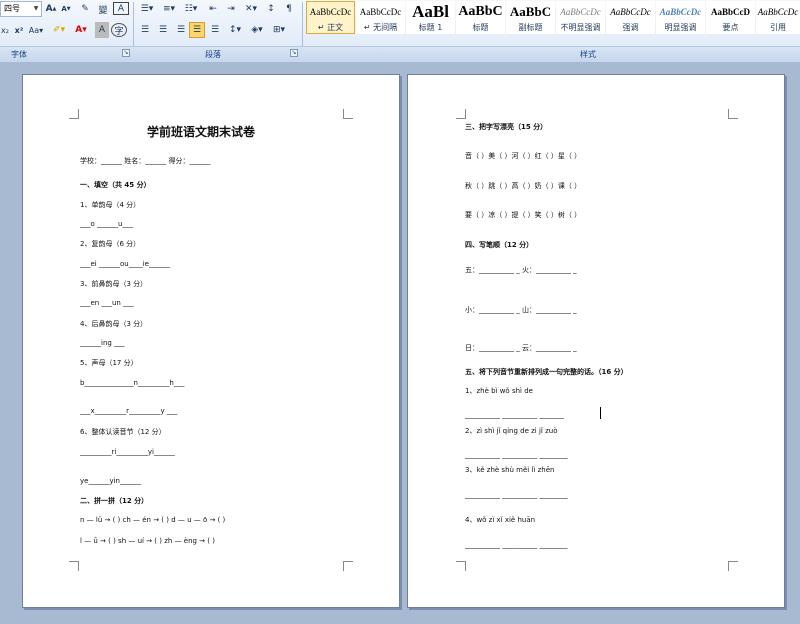 The height and width of the screenshot is (624, 800). What do you see at coordinates (114, 284) in the screenshot?
I see `question-line: 3、前鼻韵母（3 分）` at bounding box center [114, 284].